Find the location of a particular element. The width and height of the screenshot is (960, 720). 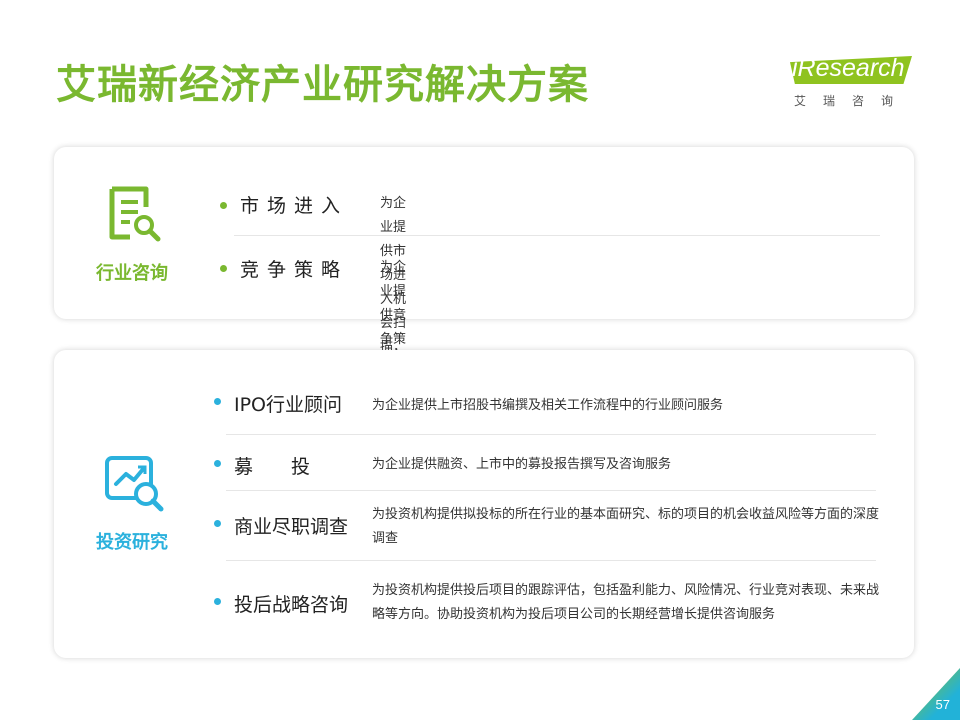

page-title: 艾瑞新经济产业研究解决方案 is located at coordinates (322, 85).